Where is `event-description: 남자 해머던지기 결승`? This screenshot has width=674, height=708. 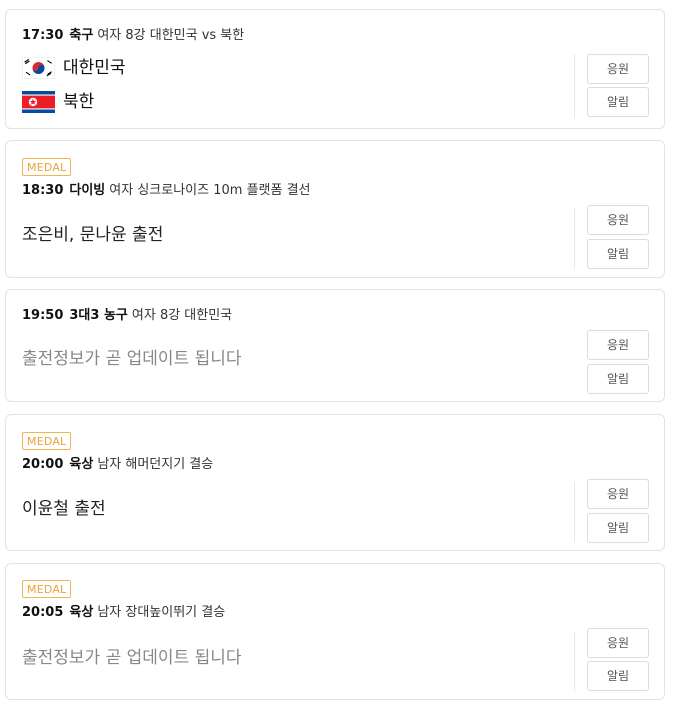 event-description: 남자 해머던지기 결승 is located at coordinates (155, 464).